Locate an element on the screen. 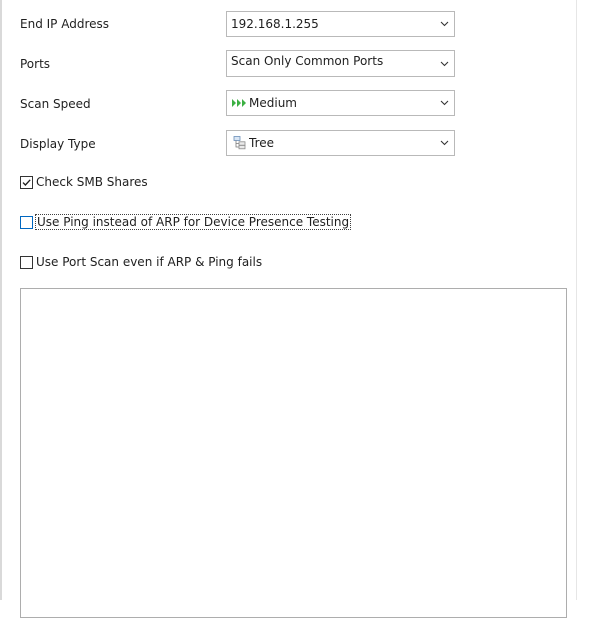 This screenshot has height=618, width=591. scan-speed-combobox: Medium is located at coordinates (340, 103).